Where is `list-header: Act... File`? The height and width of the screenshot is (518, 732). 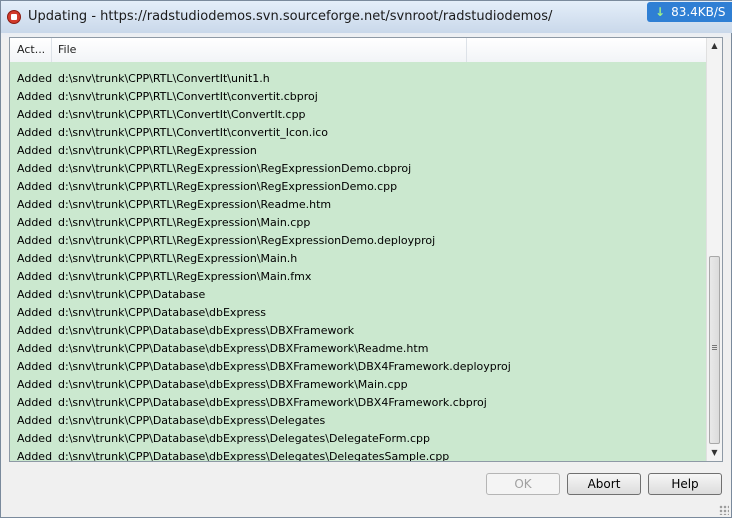 list-header: Act... File is located at coordinates (358, 50).